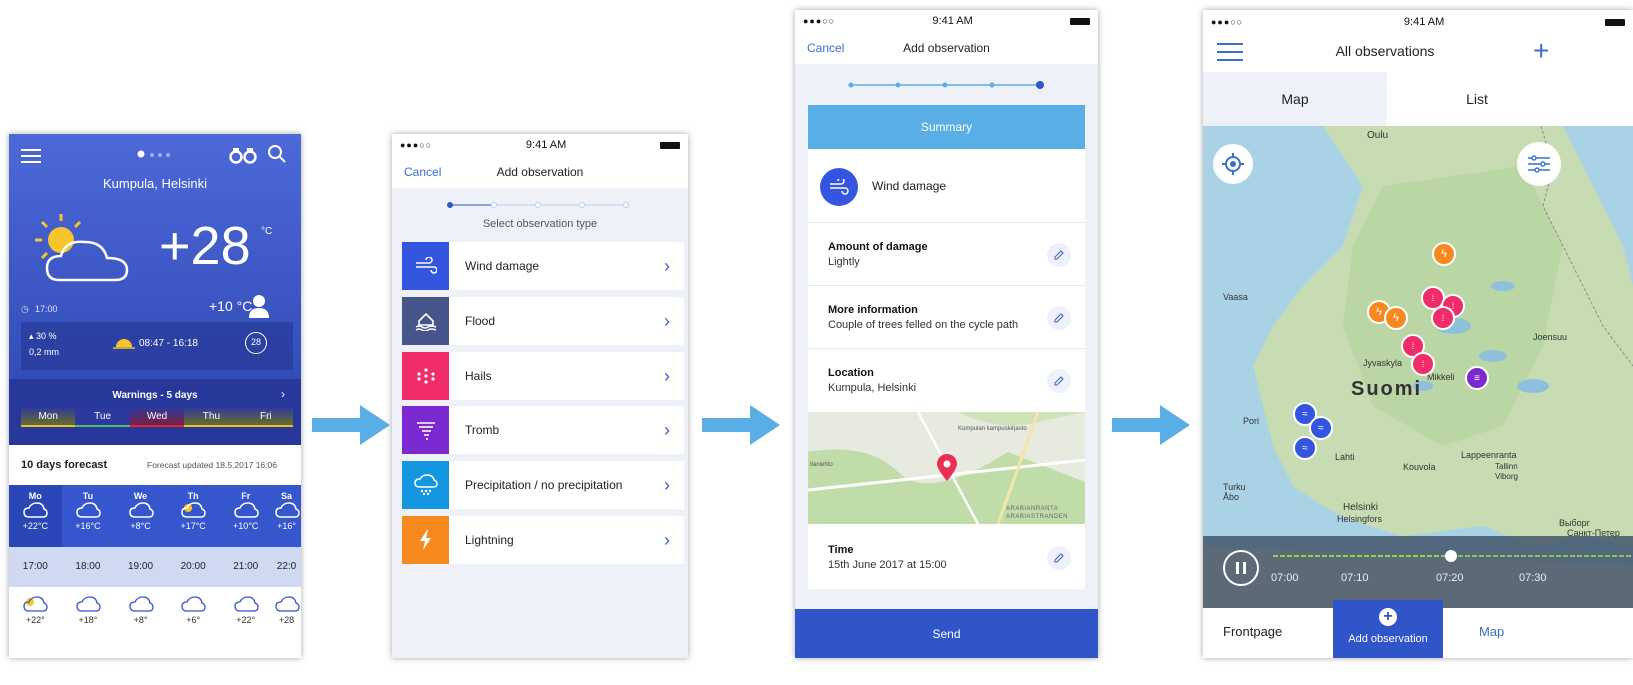 This screenshot has height=685, width=1633. What do you see at coordinates (35, 526) in the screenshot?
I see `day-temp: +22°C` at bounding box center [35, 526].